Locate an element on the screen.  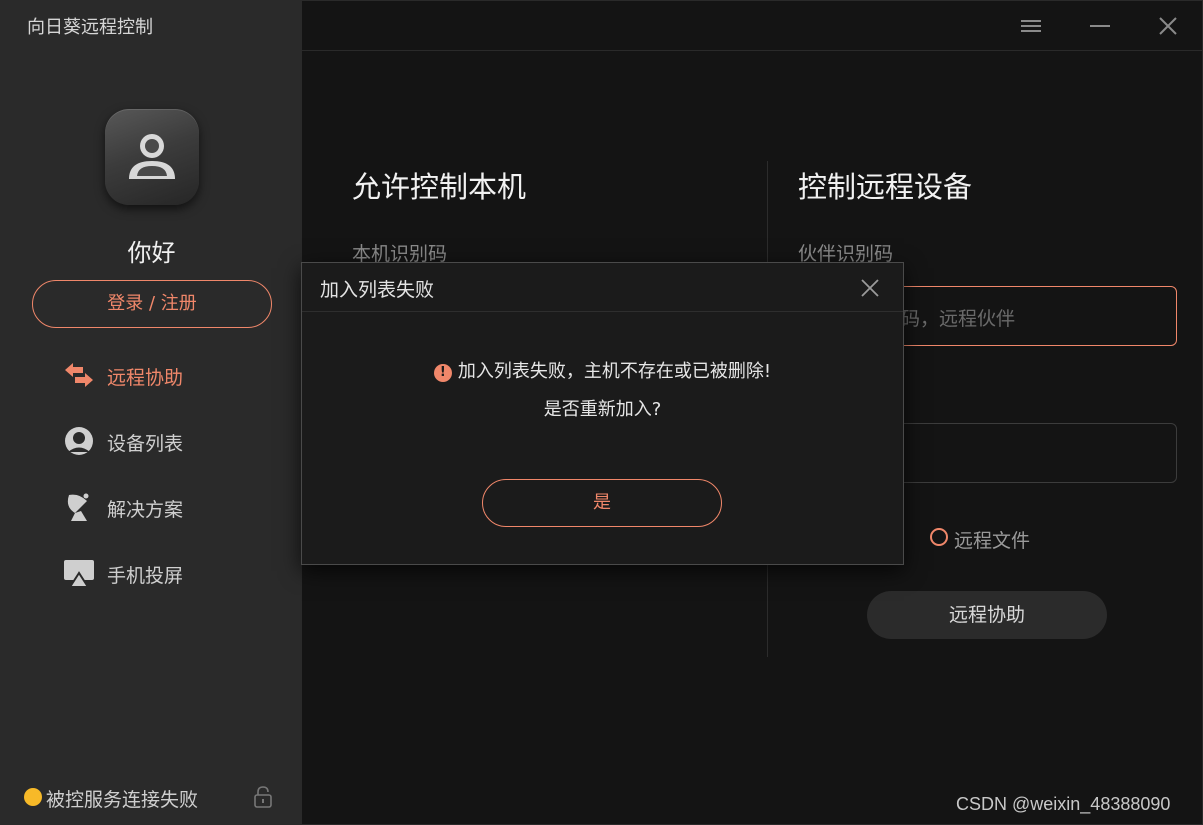
app-title: 向日葵远程控制 is located at coordinates (90, 27).